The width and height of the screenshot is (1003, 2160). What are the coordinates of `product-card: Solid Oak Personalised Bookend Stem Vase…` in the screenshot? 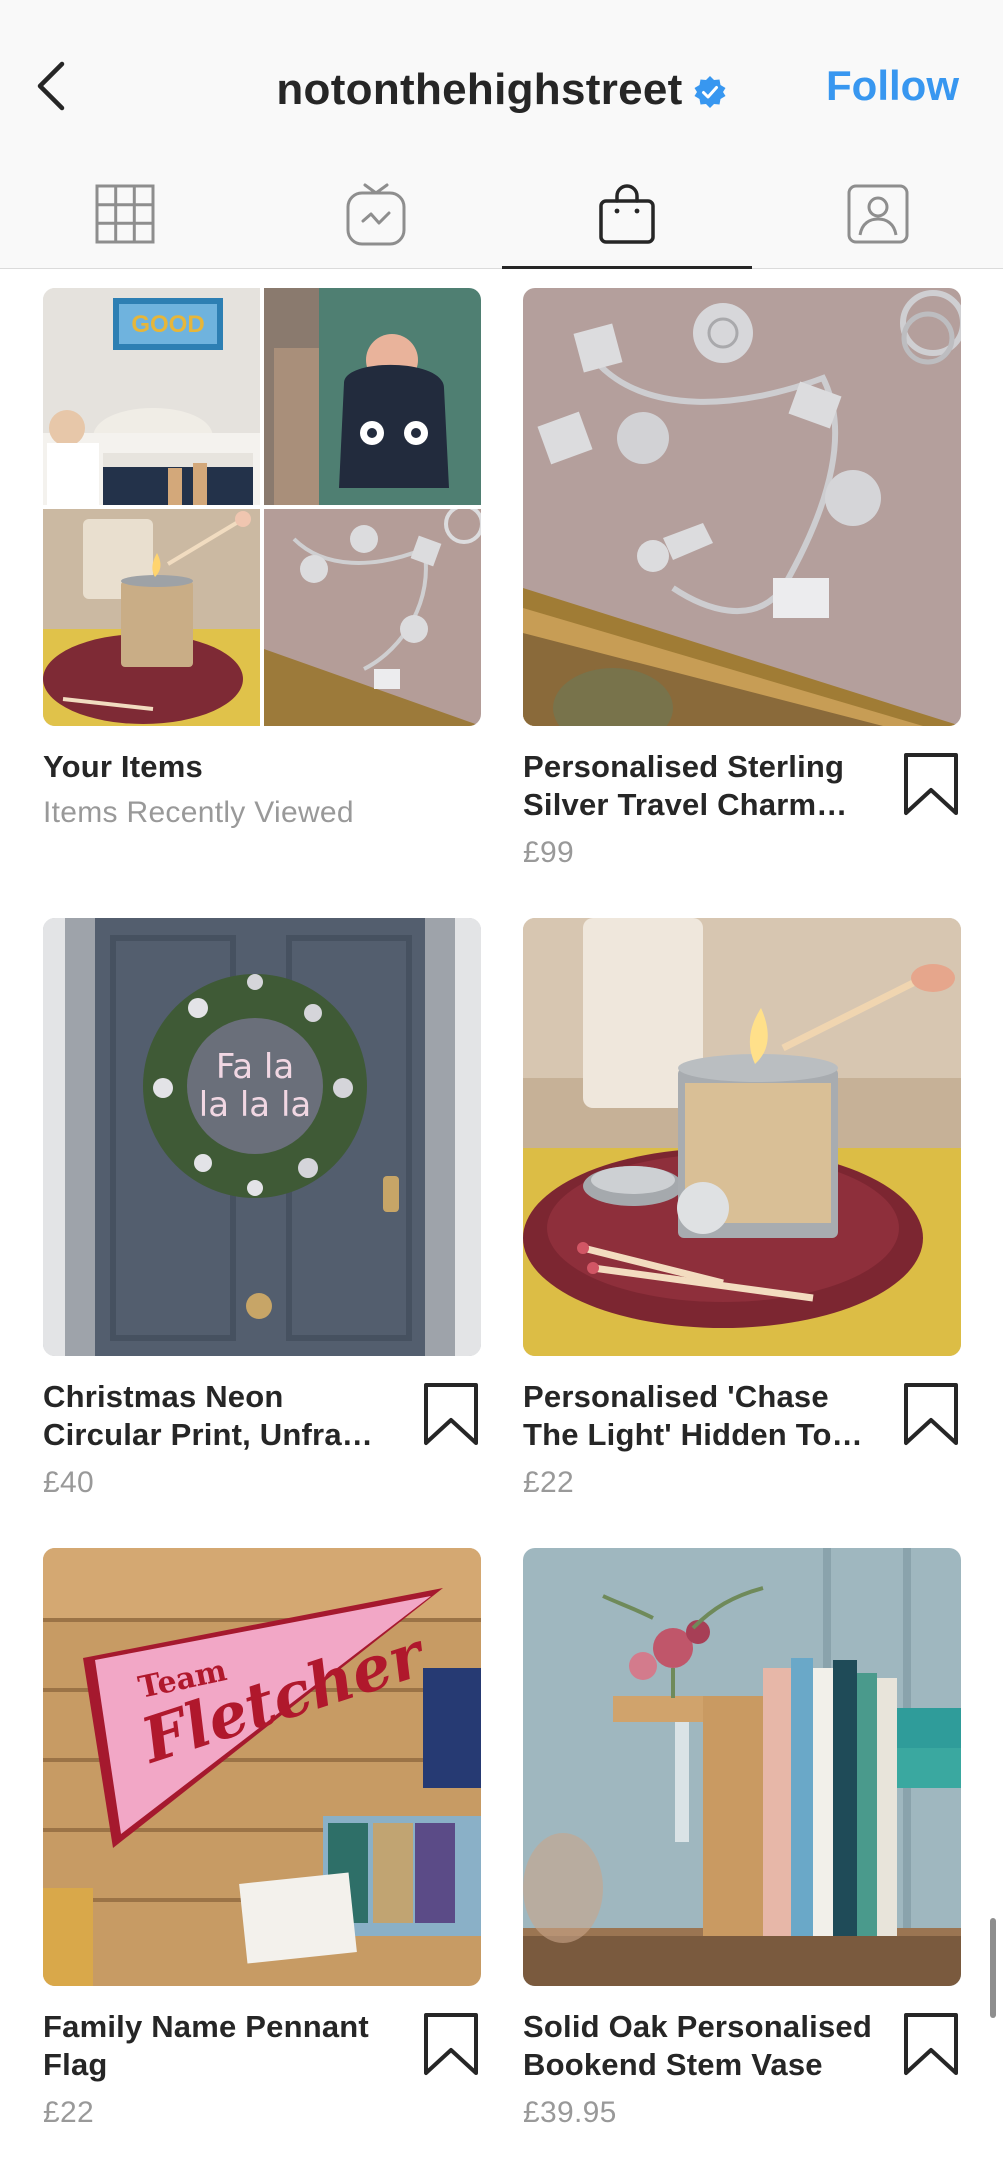 It's located at (742, 1838).